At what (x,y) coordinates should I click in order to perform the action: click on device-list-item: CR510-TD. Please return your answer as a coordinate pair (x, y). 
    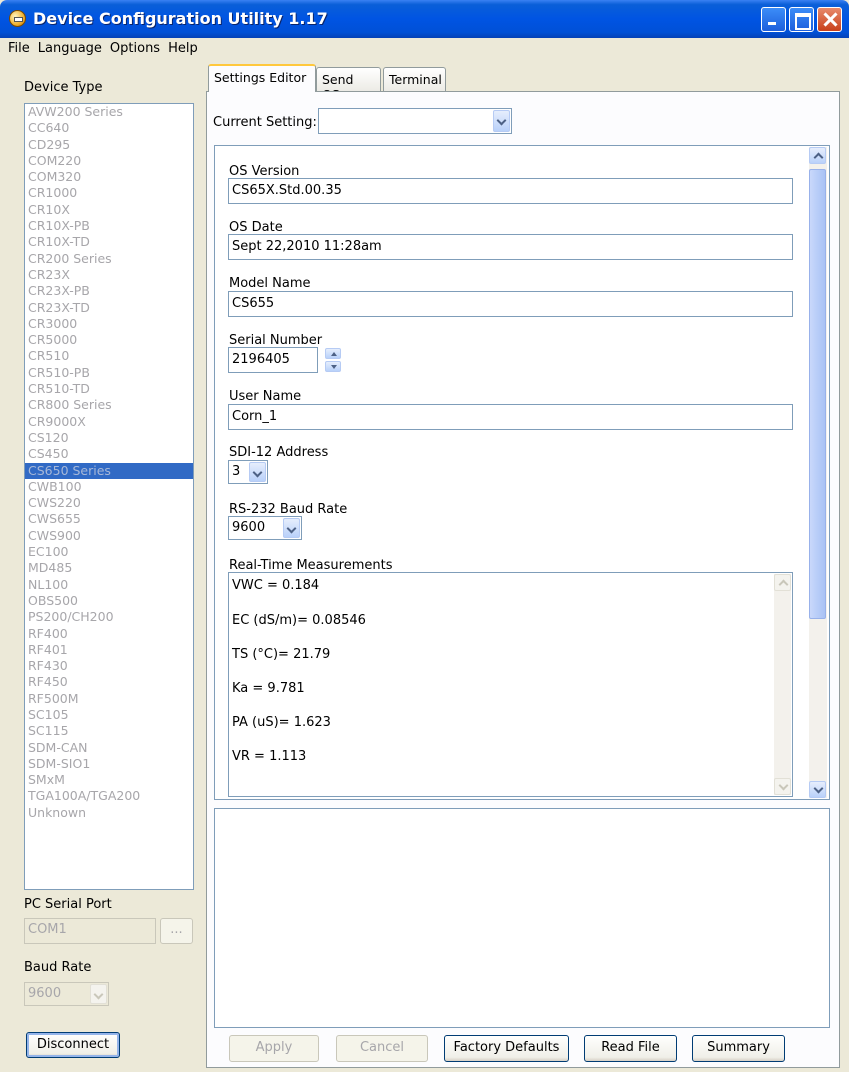
    Looking at the image, I should click on (109, 389).